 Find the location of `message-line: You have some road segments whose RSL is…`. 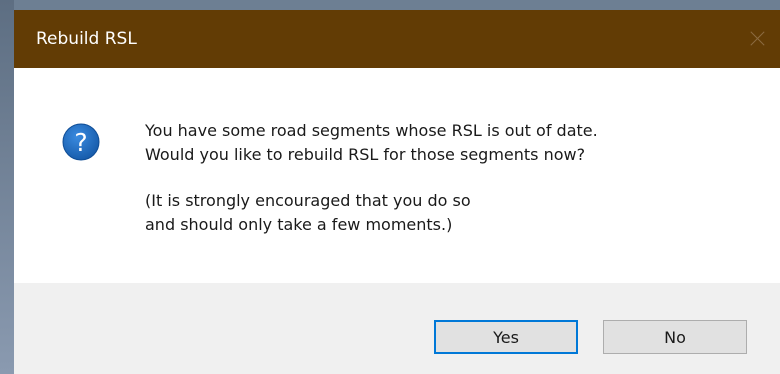

message-line: You have some road segments whose RSL is… is located at coordinates (371, 130).